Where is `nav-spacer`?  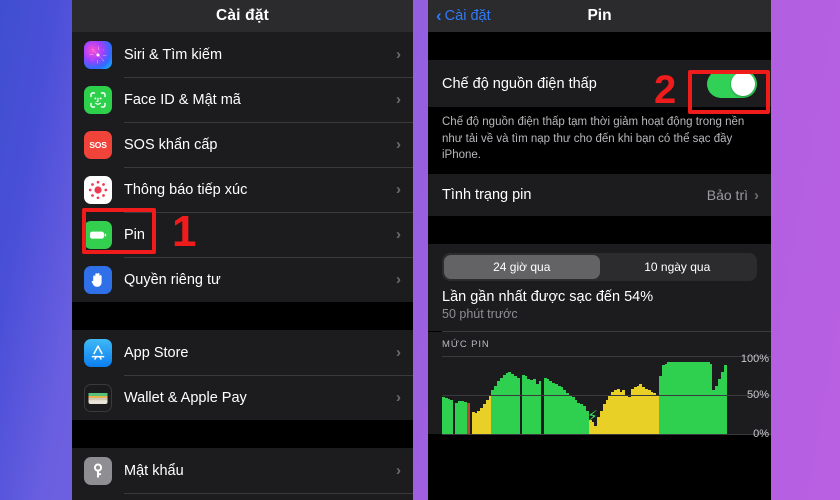 nav-spacer is located at coordinates (599, 46).